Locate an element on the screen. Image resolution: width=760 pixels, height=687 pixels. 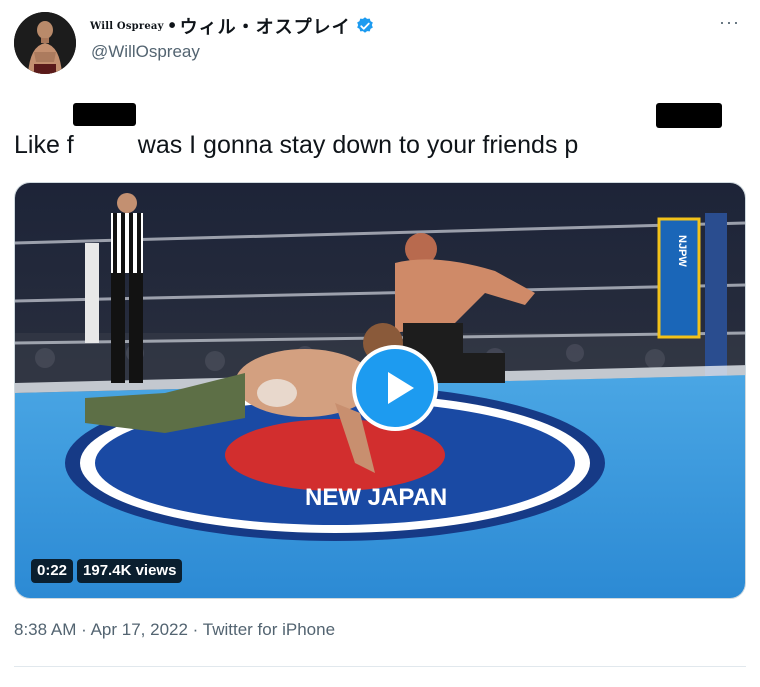
video-views: 197.4K views is located at coordinates (130, 571).